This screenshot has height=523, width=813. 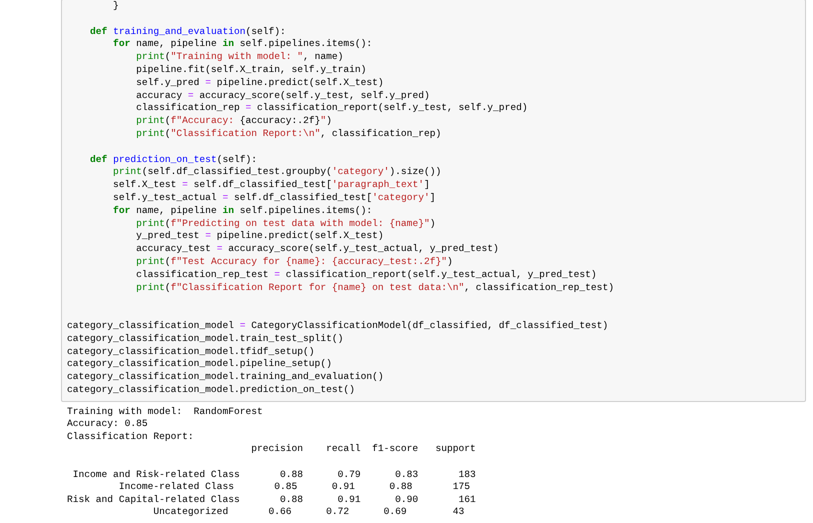 What do you see at coordinates (173, 159) in the screenshot?
I see `code-line: def prediction_on_test(self):` at bounding box center [173, 159].